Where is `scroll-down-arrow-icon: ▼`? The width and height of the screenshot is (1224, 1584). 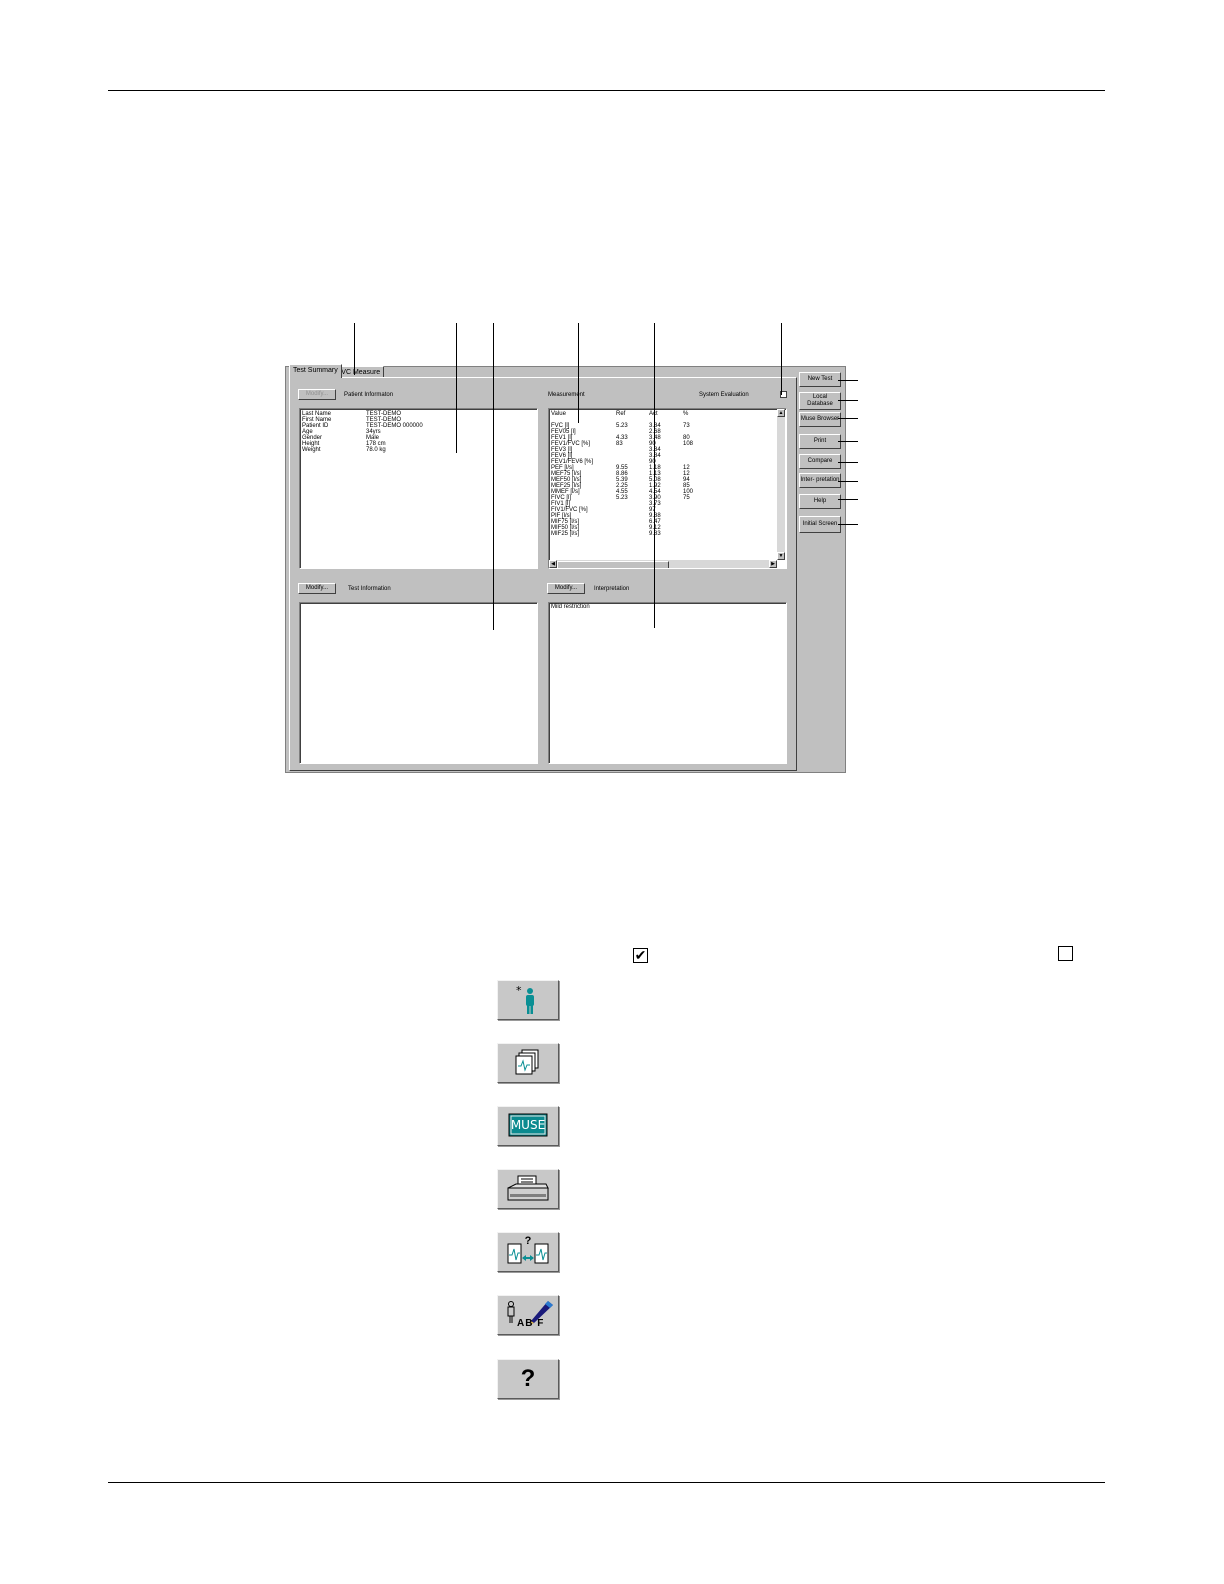
scroll-down-arrow-icon: ▼ is located at coordinates (781, 556).